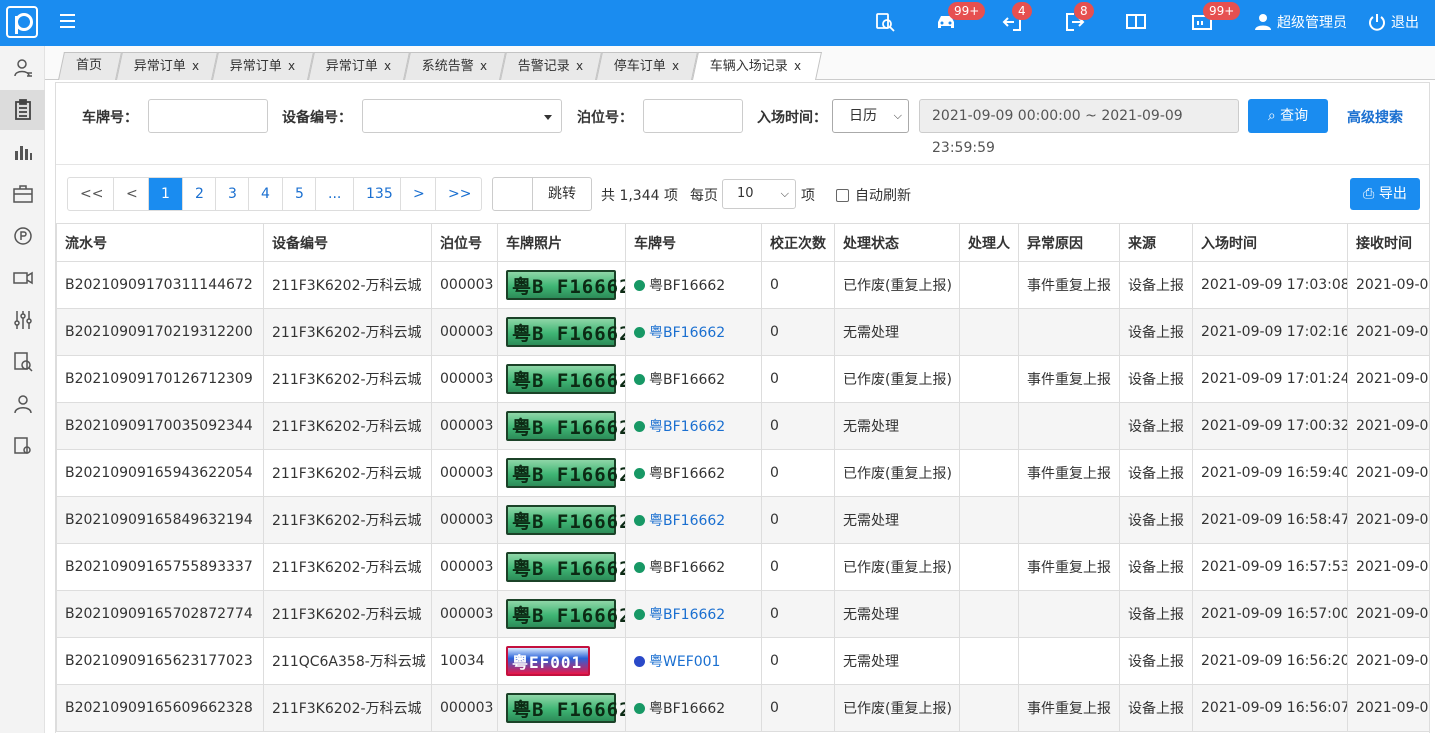 This screenshot has width=1435, height=734. I want to click on logout-button: 退出, so click(1393, 22).